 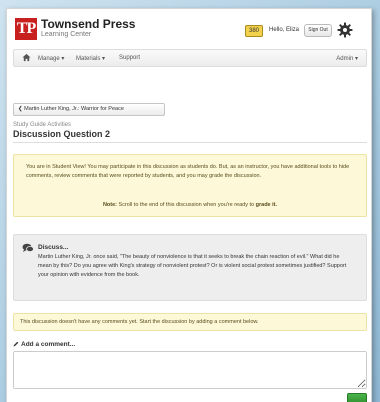 I want to click on home-icon, so click(x=26, y=57).